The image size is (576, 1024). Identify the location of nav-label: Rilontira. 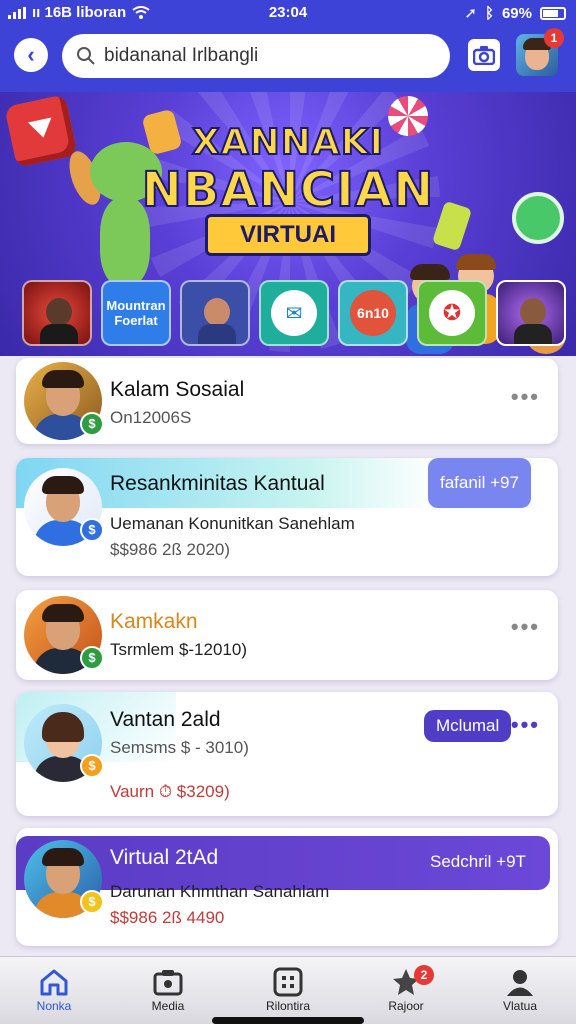
(287, 1006).